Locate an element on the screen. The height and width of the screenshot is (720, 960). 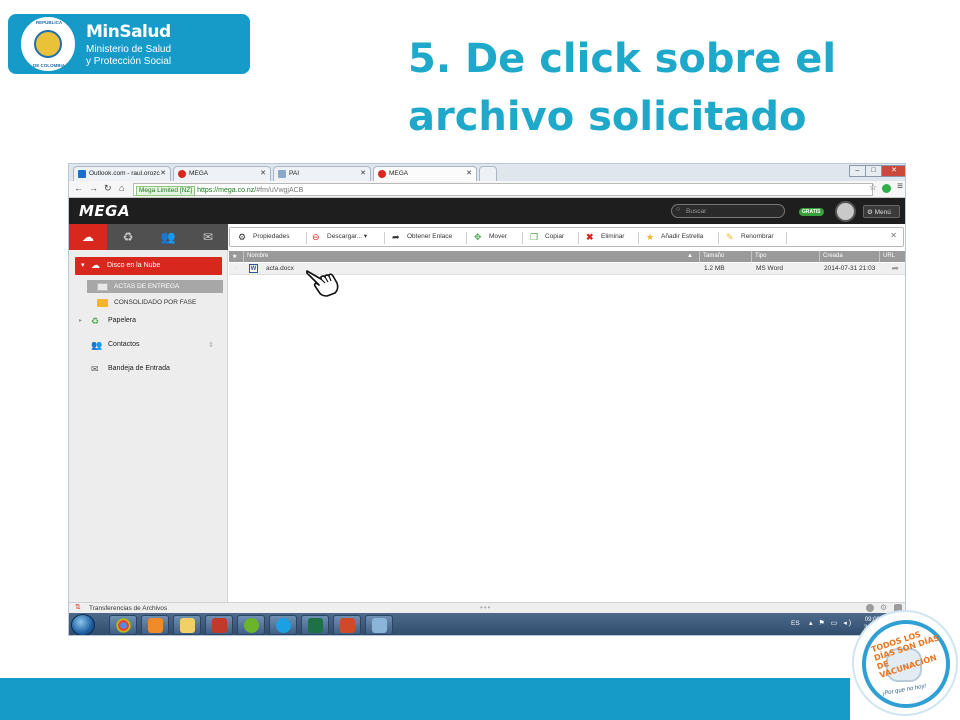
properties-button: ⚙ Propiedades is located at coordinates (264, 237).